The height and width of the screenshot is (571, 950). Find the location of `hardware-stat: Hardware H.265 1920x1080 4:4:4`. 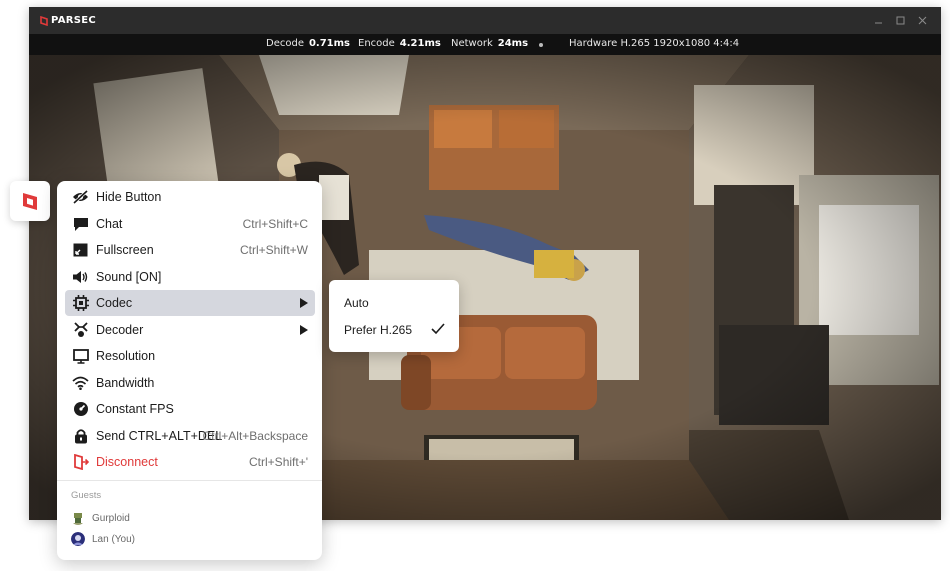

hardware-stat: Hardware H.265 1920x1080 4:4:4 is located at coordinates (654, 43).